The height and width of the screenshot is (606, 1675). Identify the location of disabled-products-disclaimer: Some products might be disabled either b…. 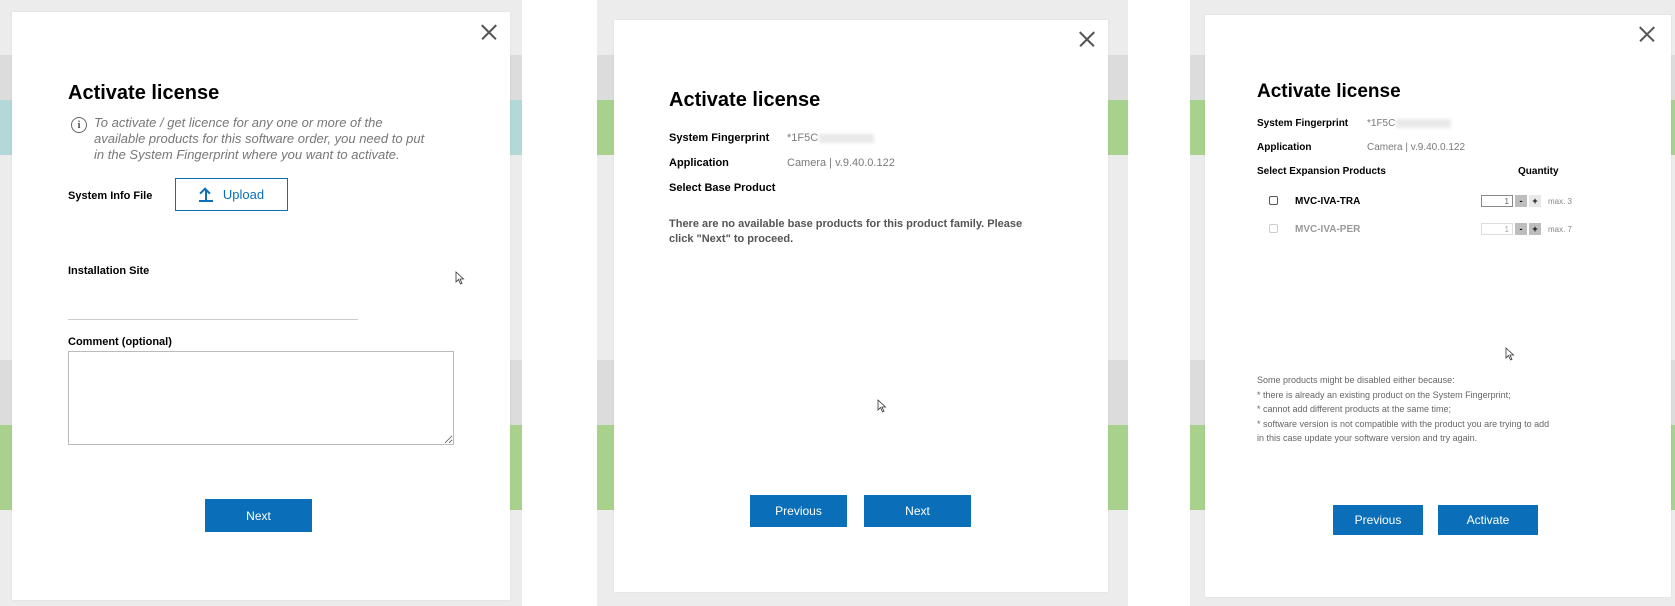
(1403, 409).